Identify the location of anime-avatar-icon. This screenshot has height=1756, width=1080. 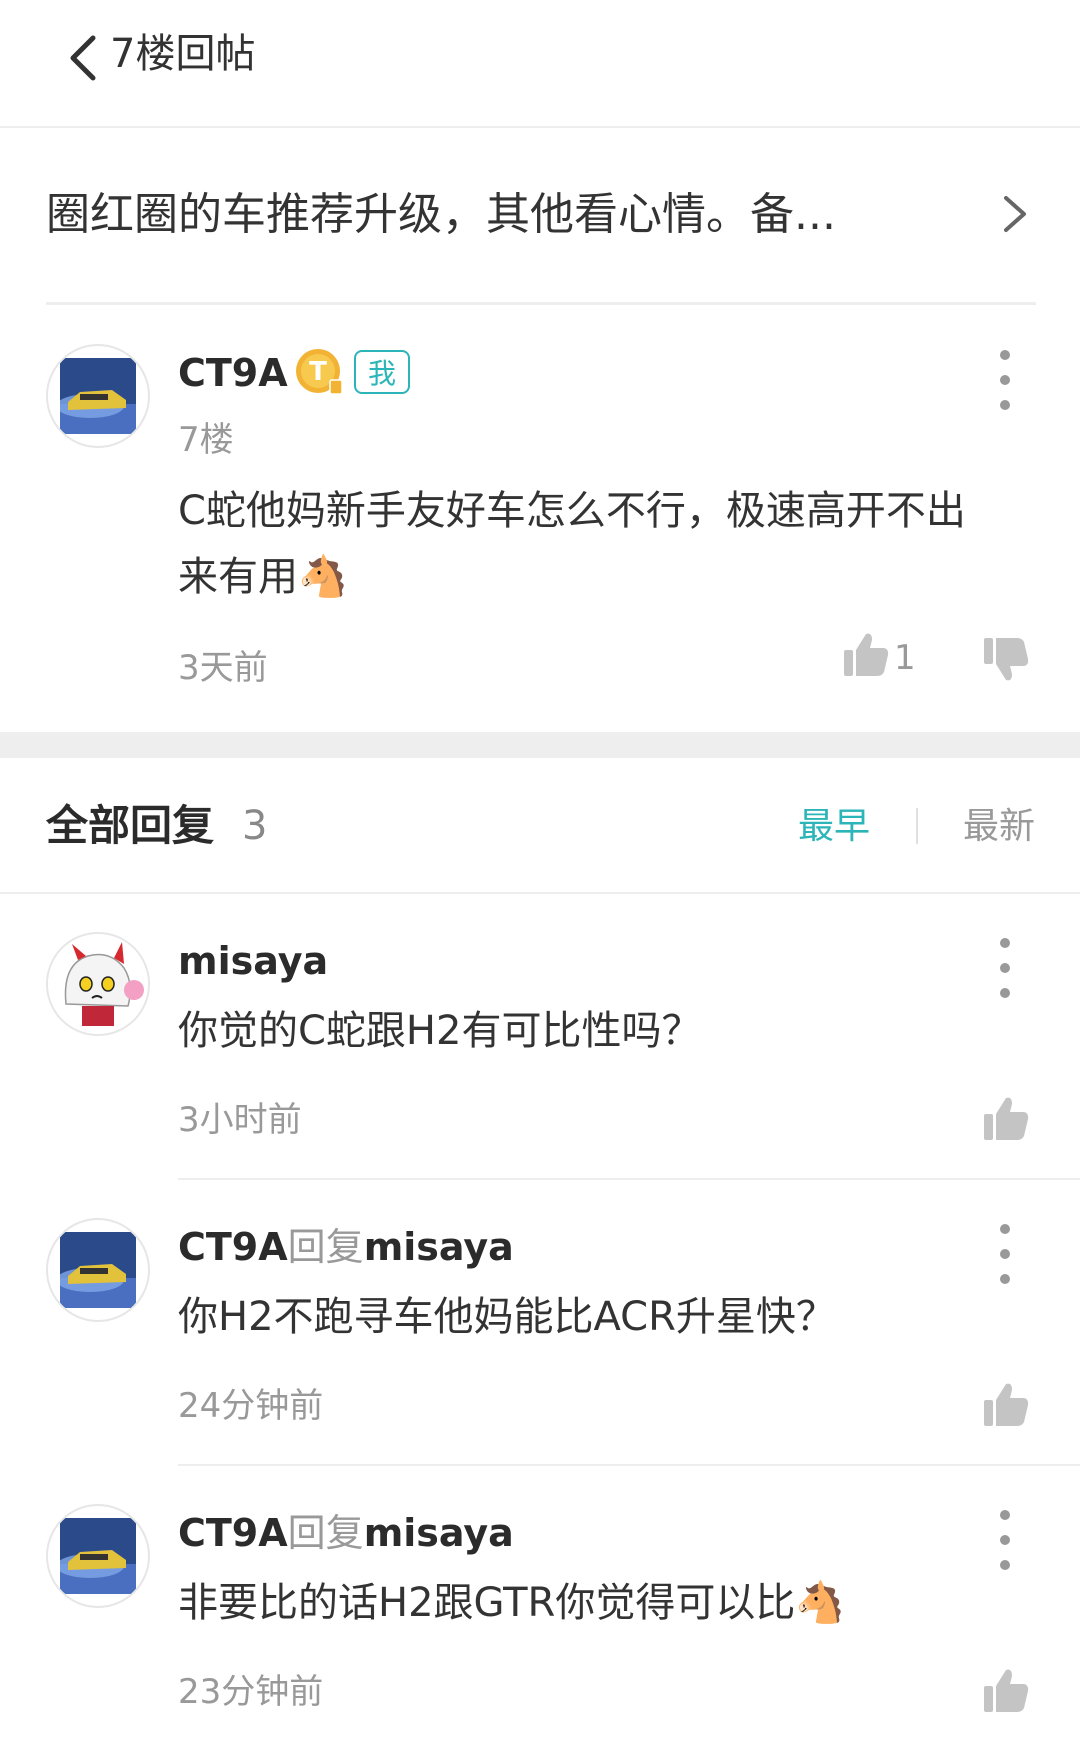
(98, 984).